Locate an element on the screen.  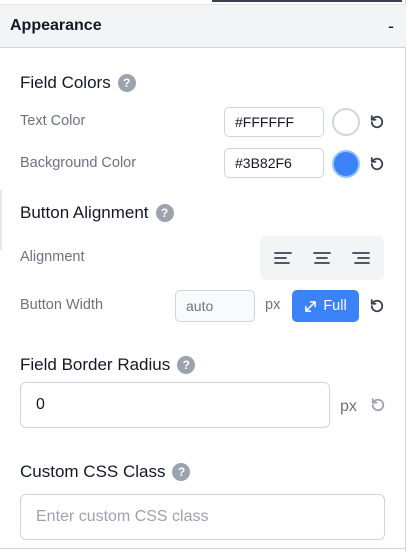
align-right-button is located at coordinates (361, 258).